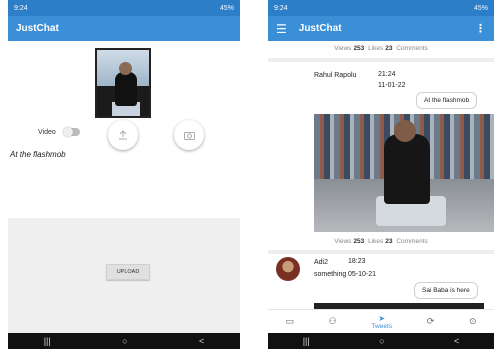  I want to click on chat-tab-icon: ▭, so click(289, 321).